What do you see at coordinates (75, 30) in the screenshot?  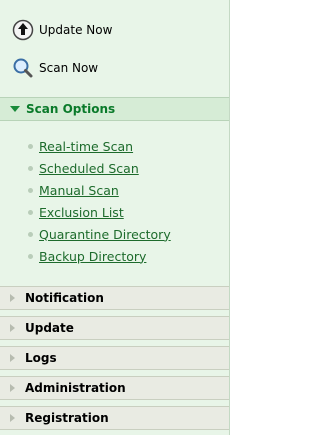 I see `update-now-label: Update Now` at bounding box center [75, 30].